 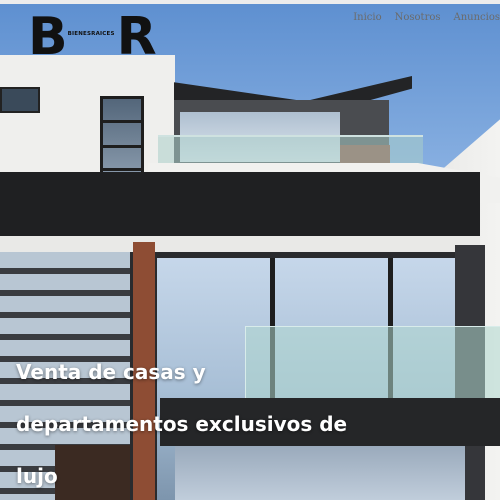 I want to click on nav-link-nosotros: Nosotros, so click(x=418, y=17).